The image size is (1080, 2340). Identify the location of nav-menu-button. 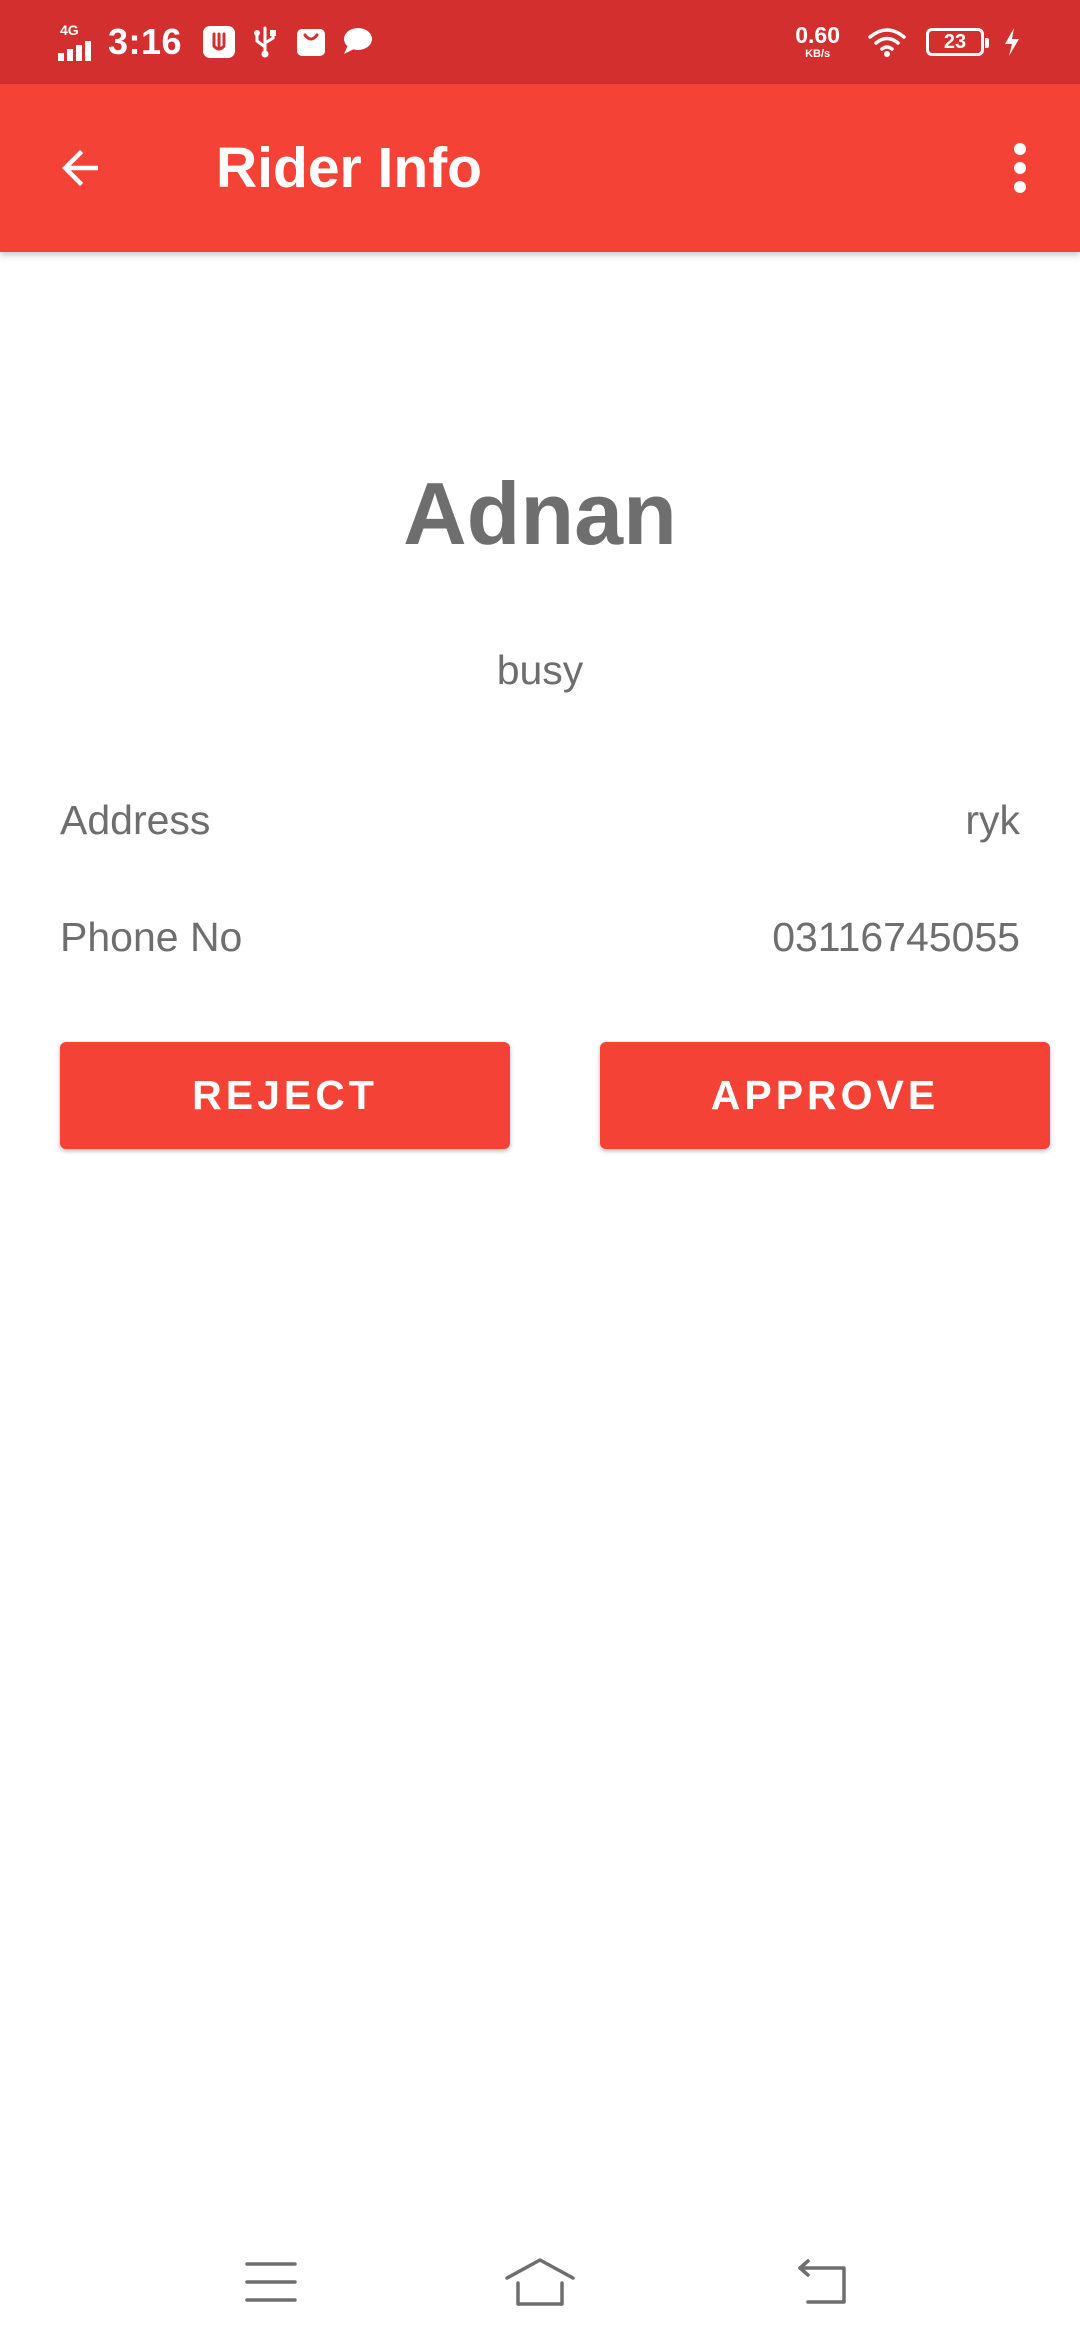
(271, 2282).